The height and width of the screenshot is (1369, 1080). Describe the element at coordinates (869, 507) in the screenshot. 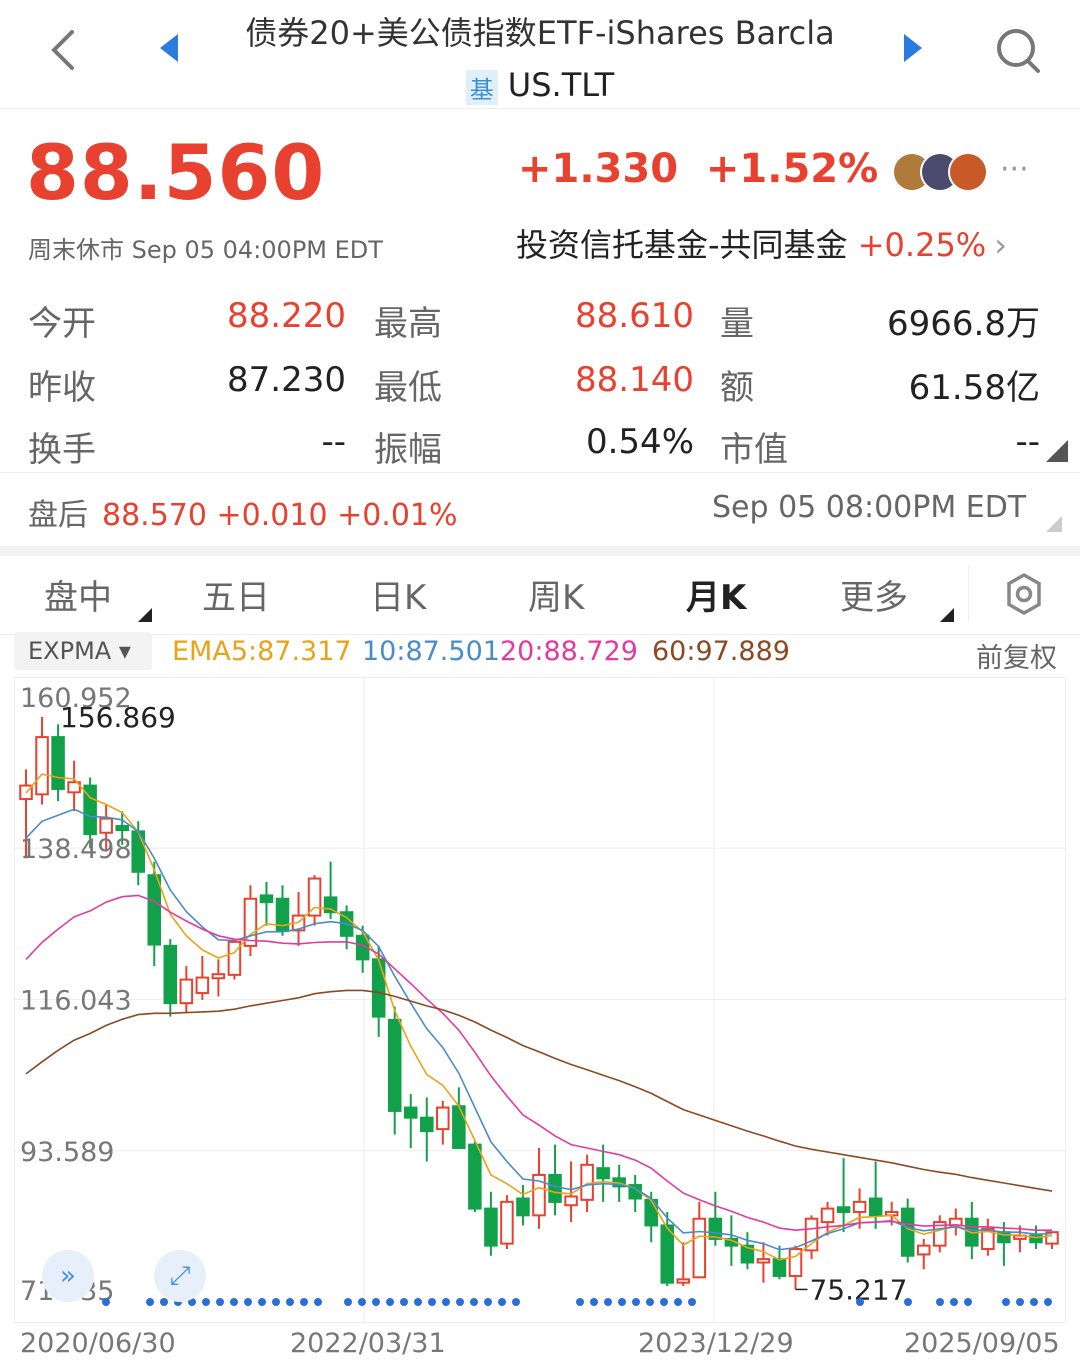

I see `after-hours-time: Sep 05 08:00PM EDT` at that location.